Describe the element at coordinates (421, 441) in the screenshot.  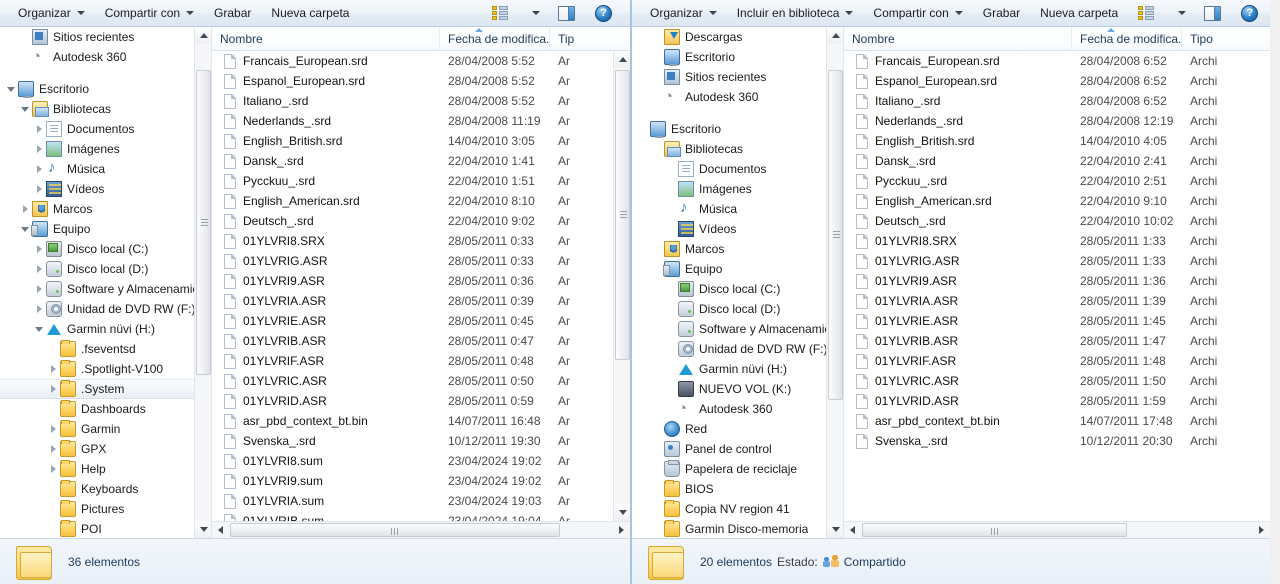
I see `file-row: Svenska_.srd 10/12/2011 19:30 Ar` at that location.